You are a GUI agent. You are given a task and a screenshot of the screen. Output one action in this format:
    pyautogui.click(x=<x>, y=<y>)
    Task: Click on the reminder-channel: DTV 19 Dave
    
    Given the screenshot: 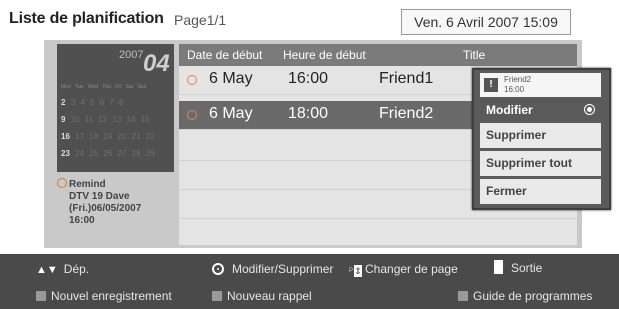 What is the action you would take?
    pyautogui.click(x=99, y=196)
    